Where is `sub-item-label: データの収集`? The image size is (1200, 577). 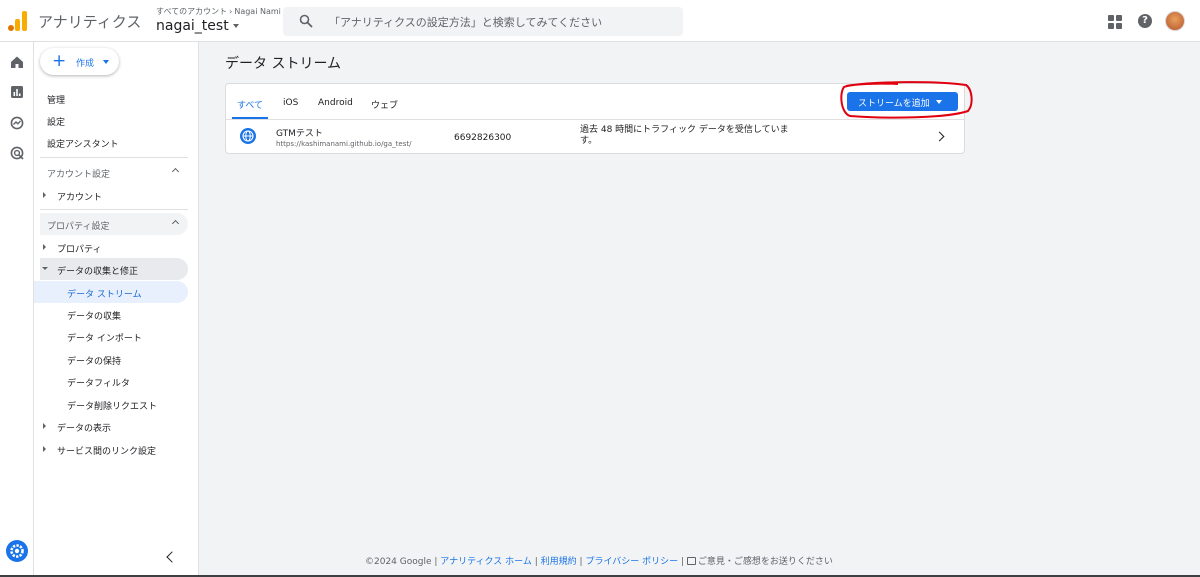 sub-item-label: データの収集 is located at coordinates (94, 317).